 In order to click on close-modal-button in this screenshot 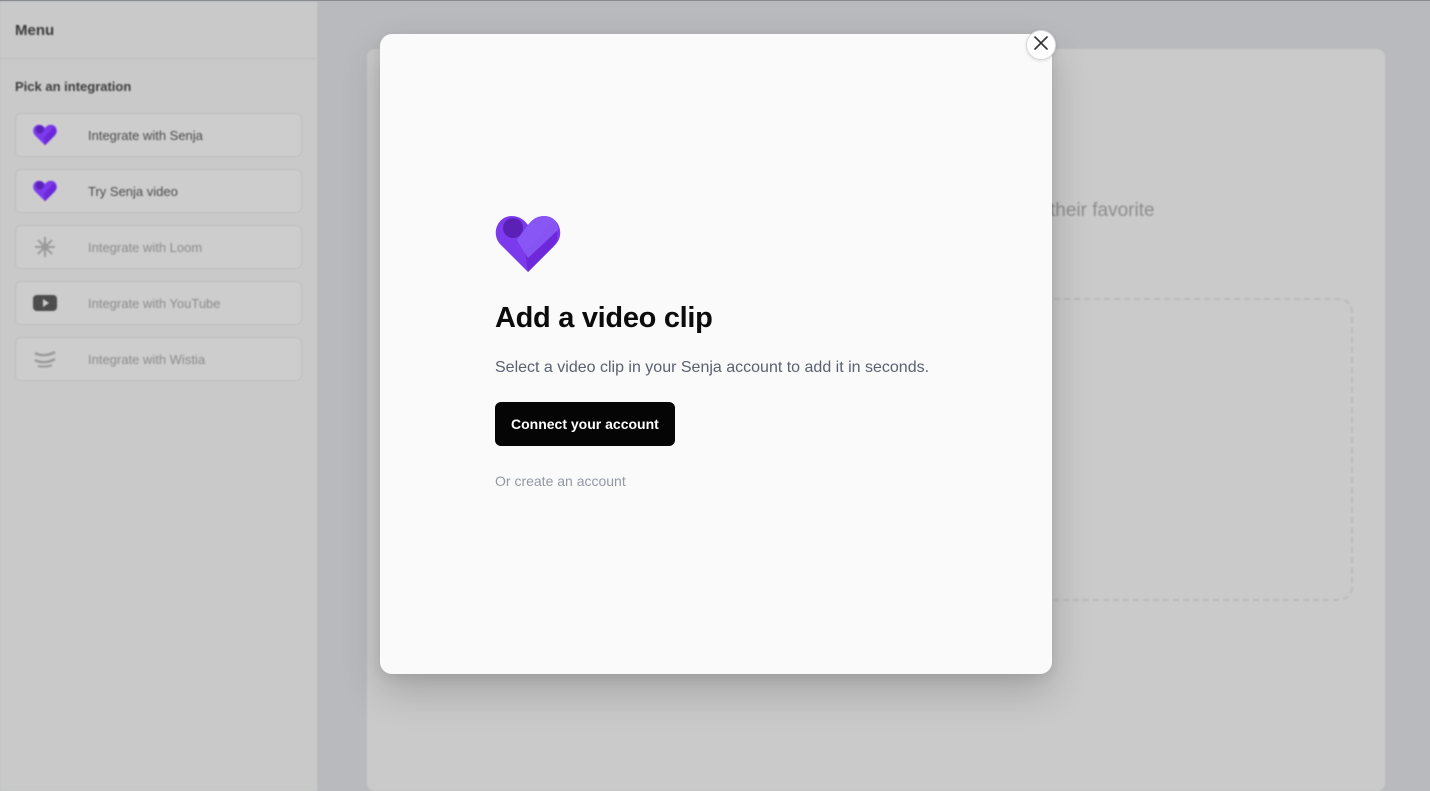, I will do `click(1041, 45)`.